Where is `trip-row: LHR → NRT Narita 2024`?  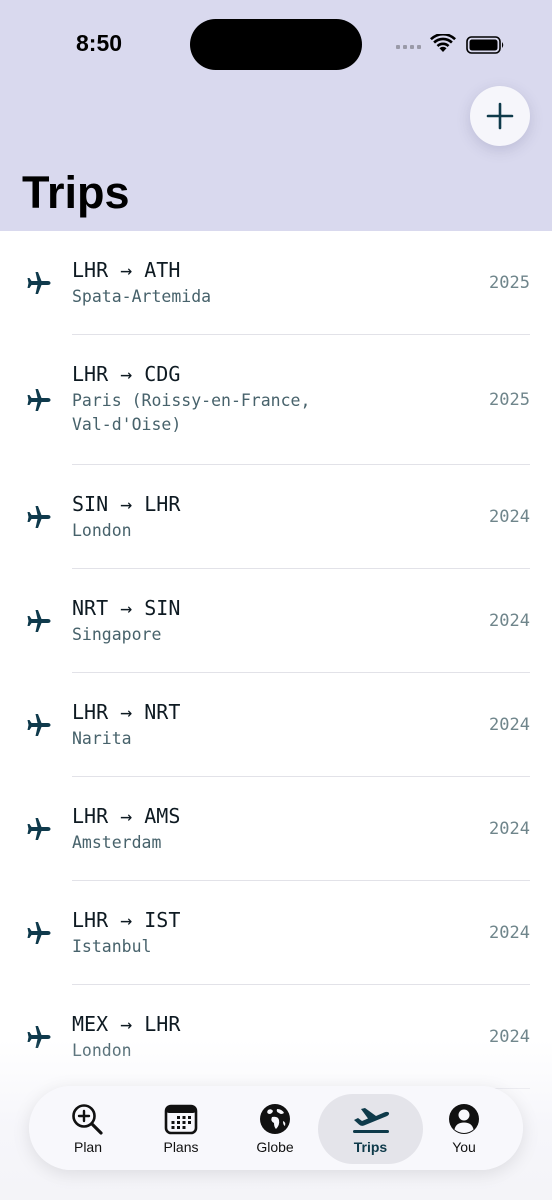
trip-row: LHR → NRT Narita 2024 is located at coordinates (276, 725).